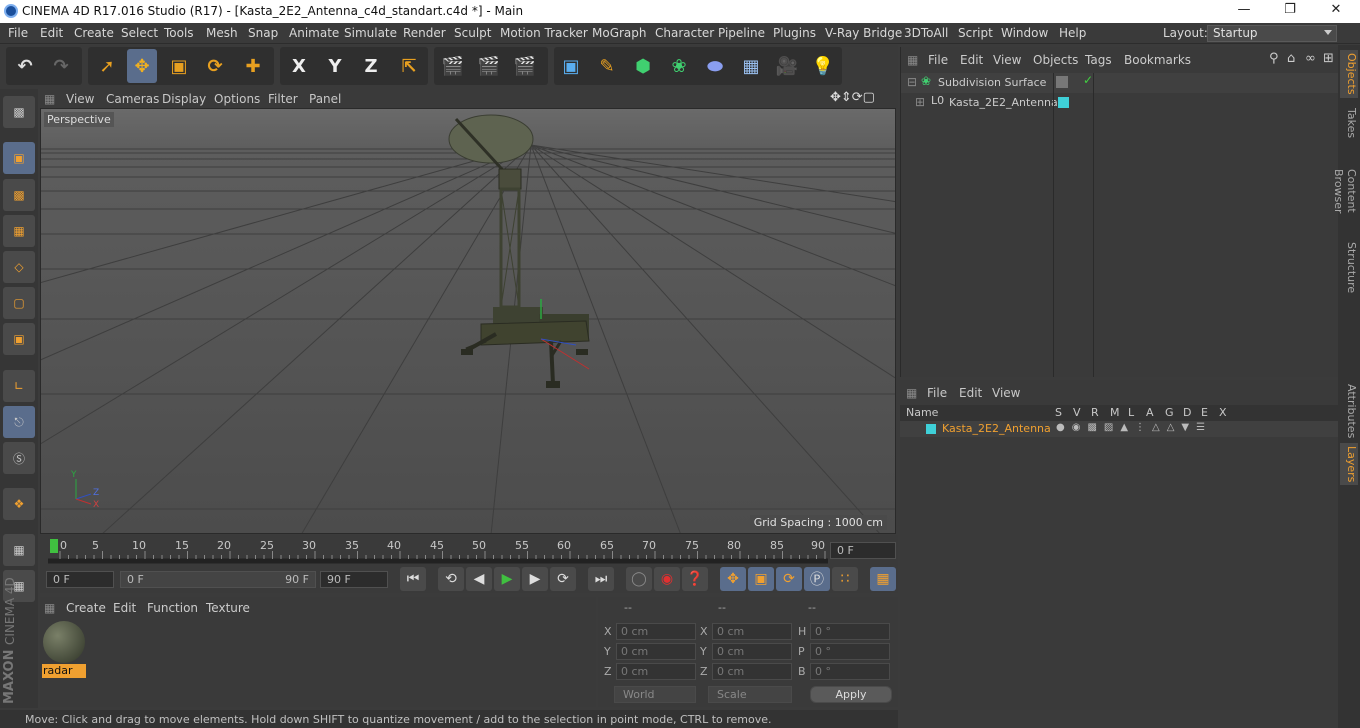 The height and width of the screenshot is (728, 1360). What do you see at coordinates (179, 66) in the screenshot?
I see `scale-tool-icon: ▣` at bounding box center [179, 66].